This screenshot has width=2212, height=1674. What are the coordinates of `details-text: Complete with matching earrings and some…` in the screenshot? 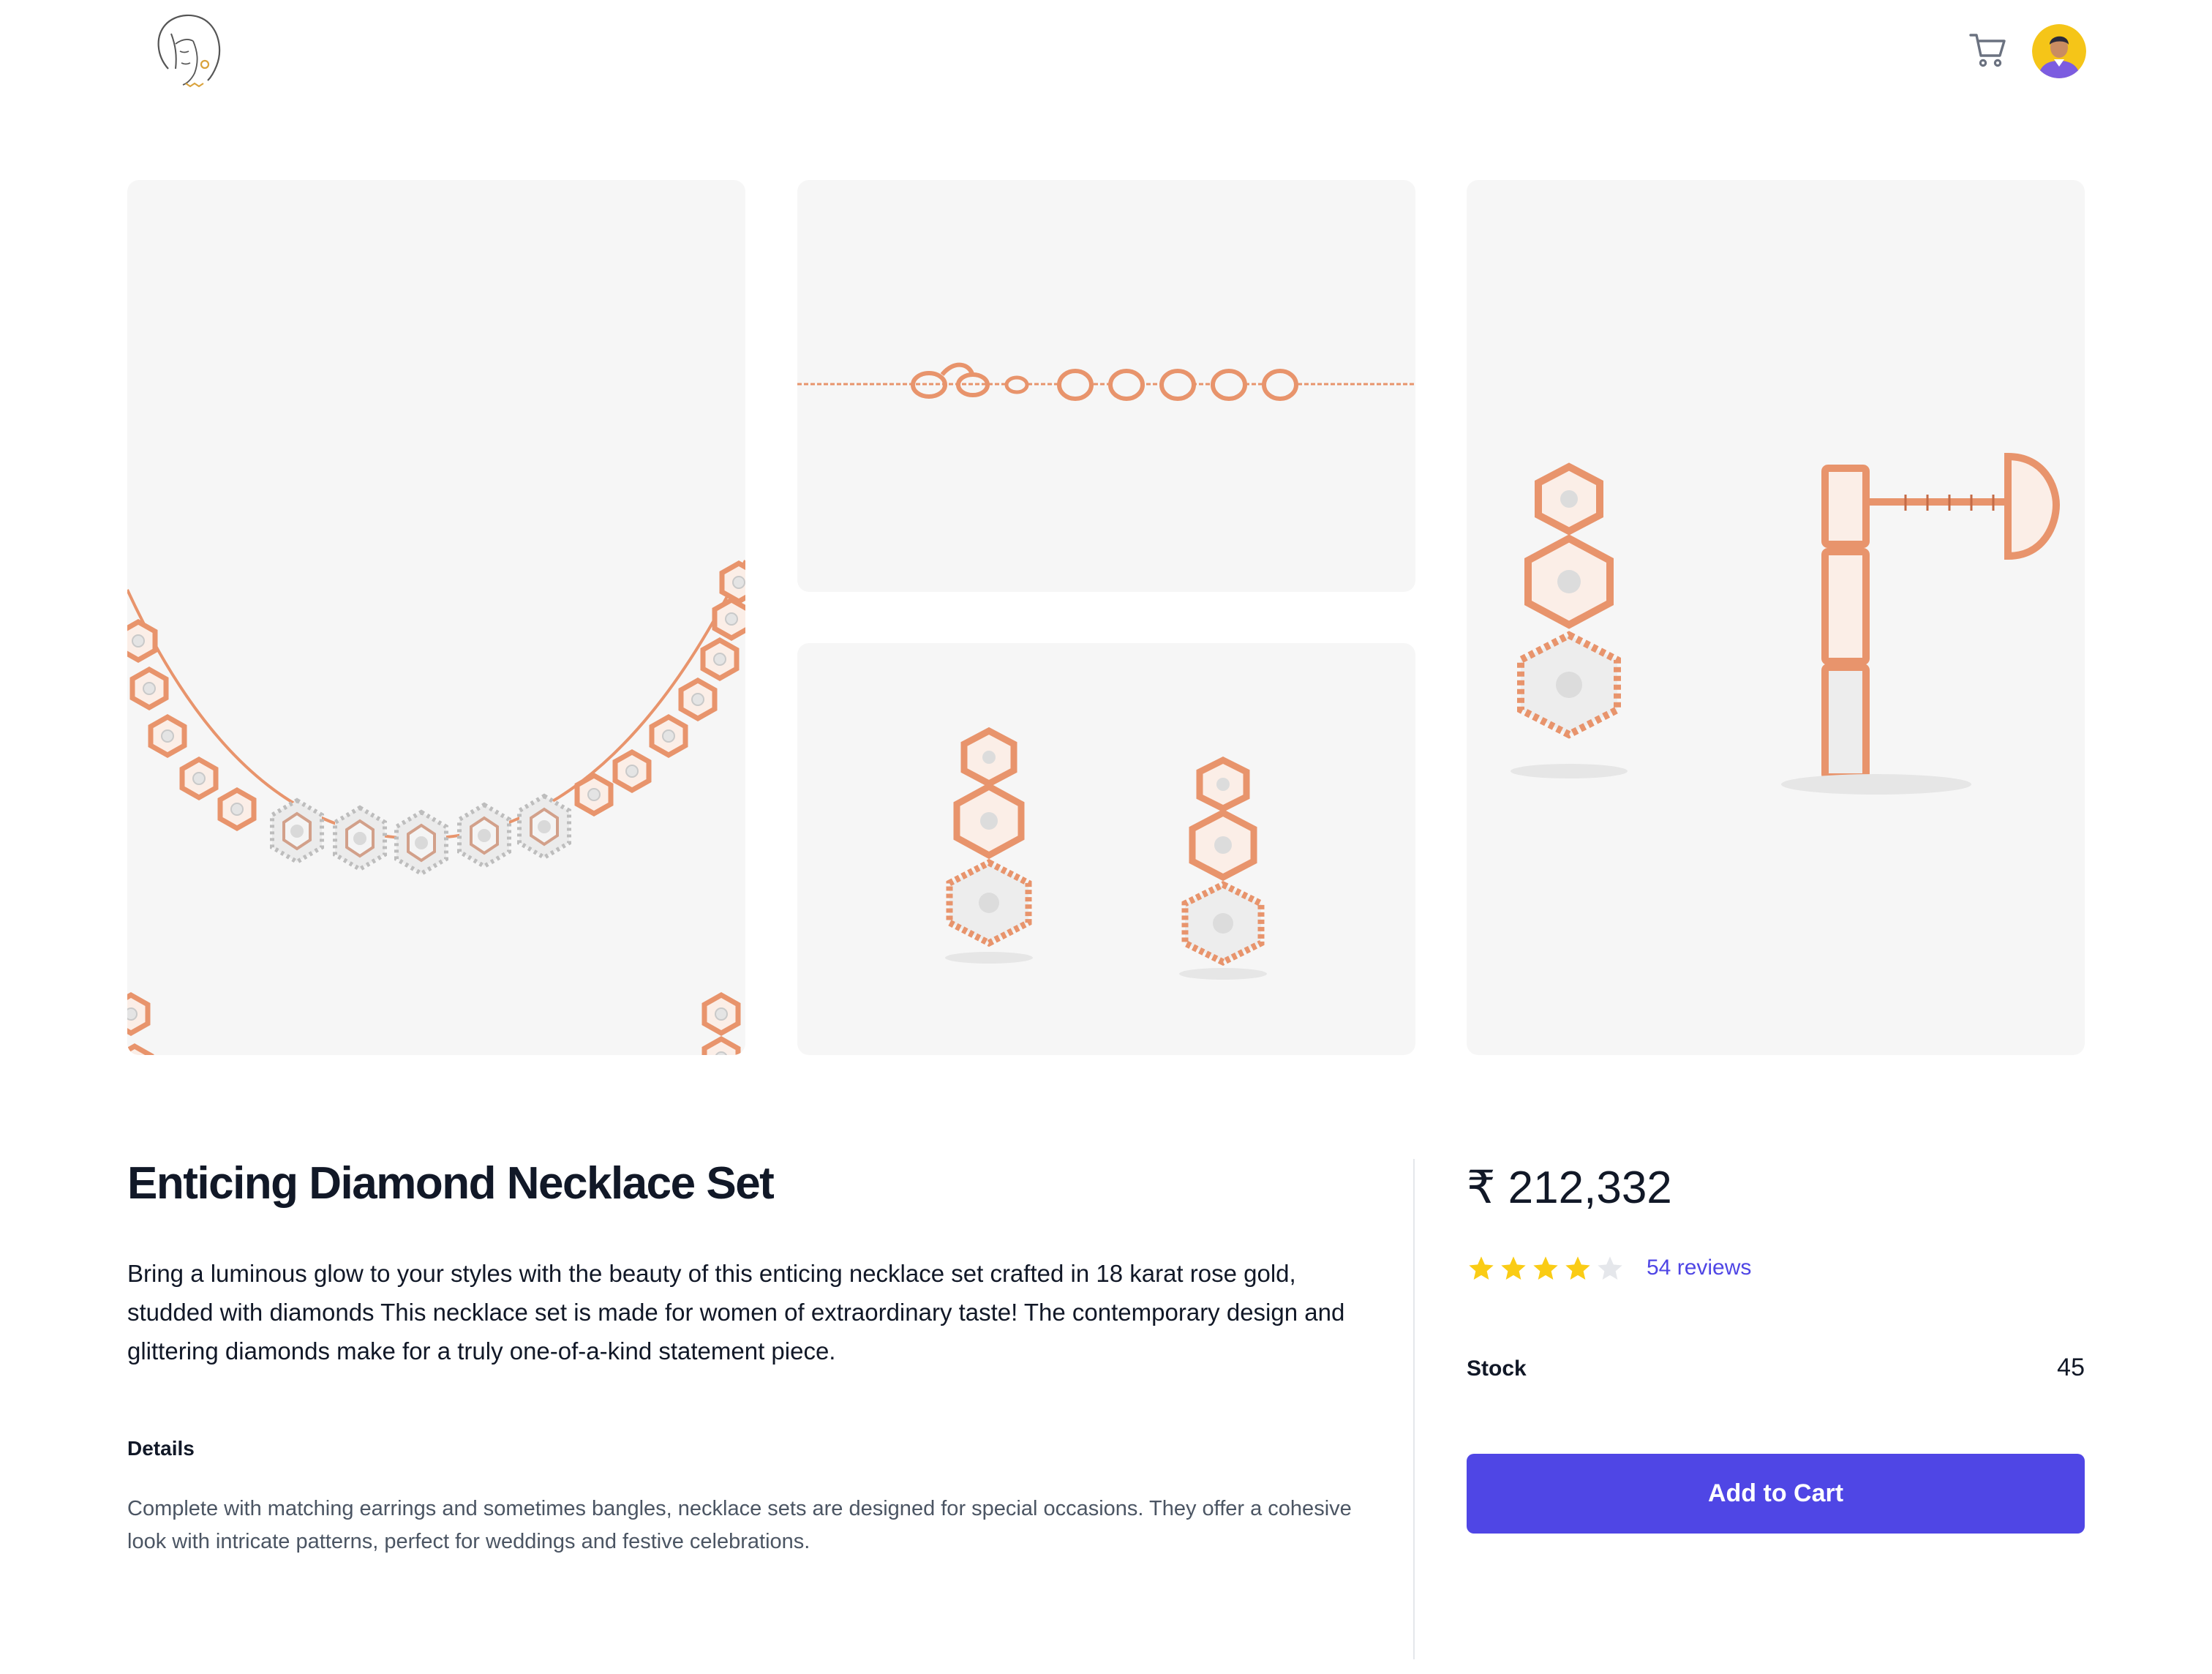 It's located at (739, 1525).